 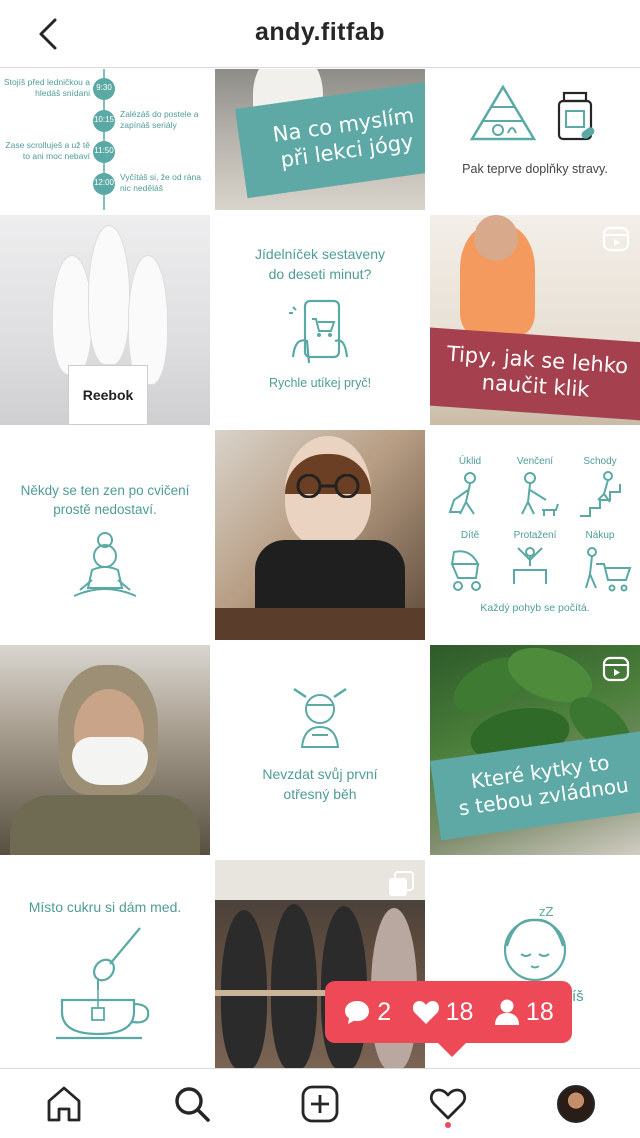 What do you see at coordinates (357, 1012) in the screenshot?
I see `comment-icon` at bounding box center [357, 1012].